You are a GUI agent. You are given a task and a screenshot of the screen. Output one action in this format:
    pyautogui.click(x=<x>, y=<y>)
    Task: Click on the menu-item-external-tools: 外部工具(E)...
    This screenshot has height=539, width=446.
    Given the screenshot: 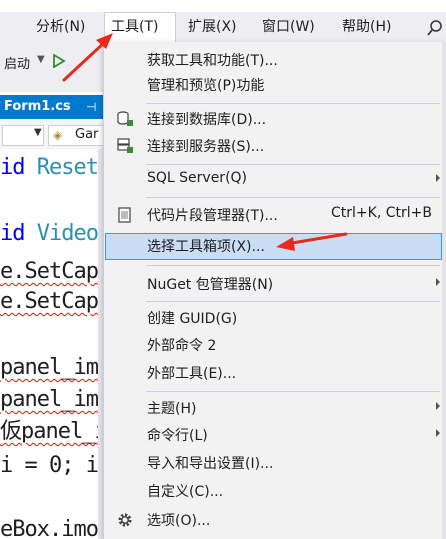 What is the action you would take?
    pyautogui.click(x=273, y=372)
    